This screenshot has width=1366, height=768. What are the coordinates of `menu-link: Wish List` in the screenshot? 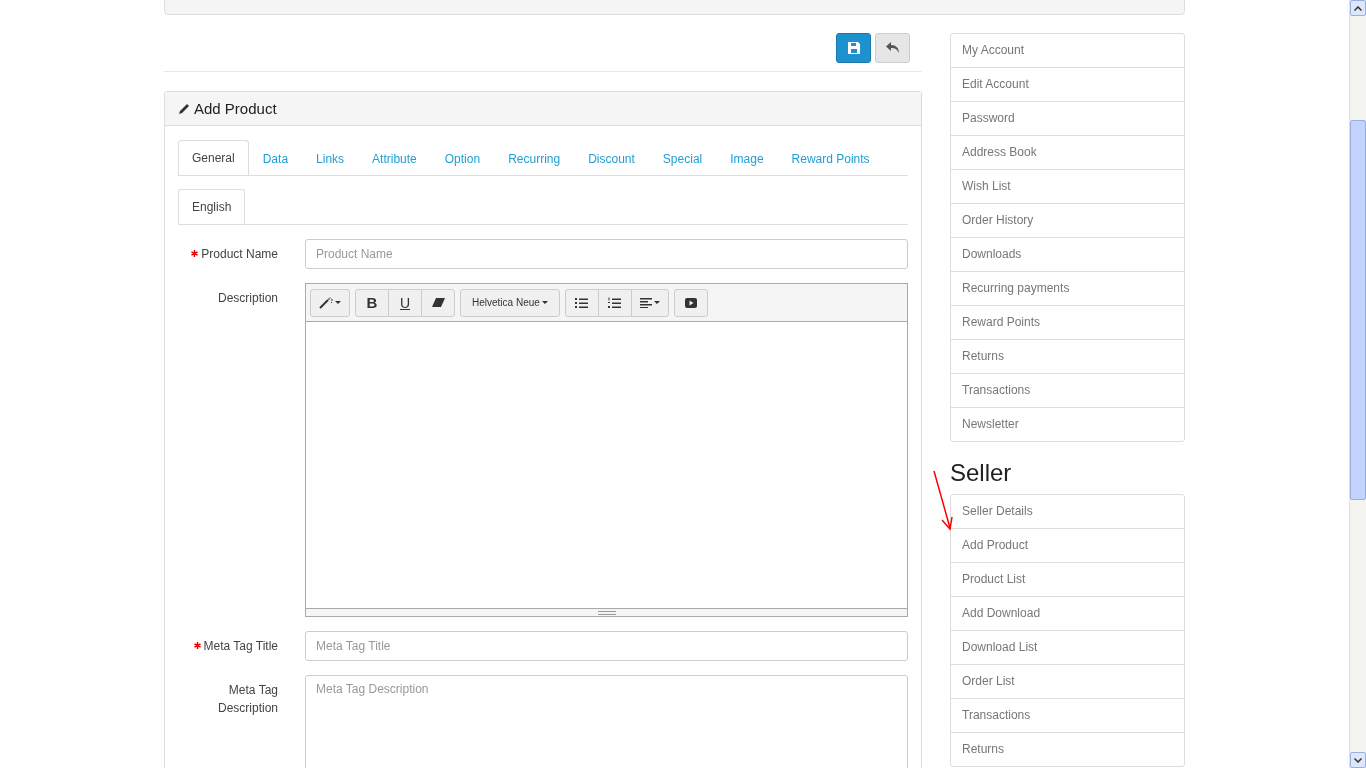 It's located at (1067, 186).